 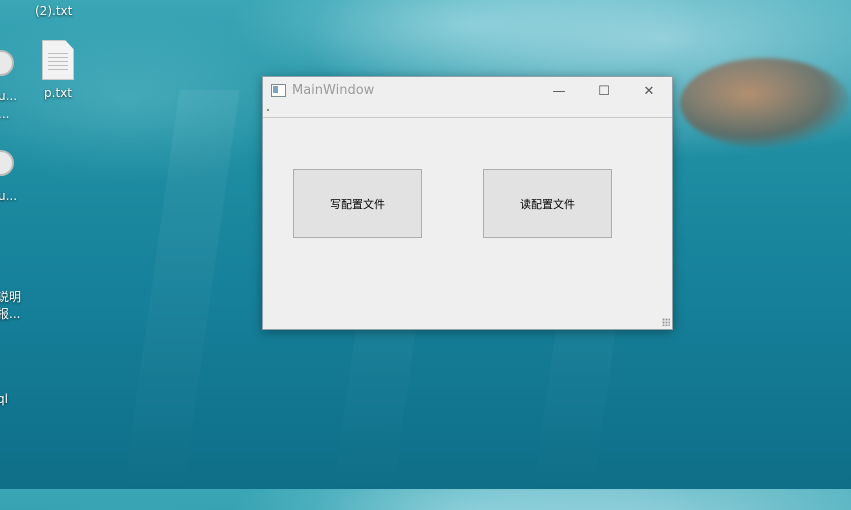 I want to click on wallpaper-fabric, so click(x=765, y=103).